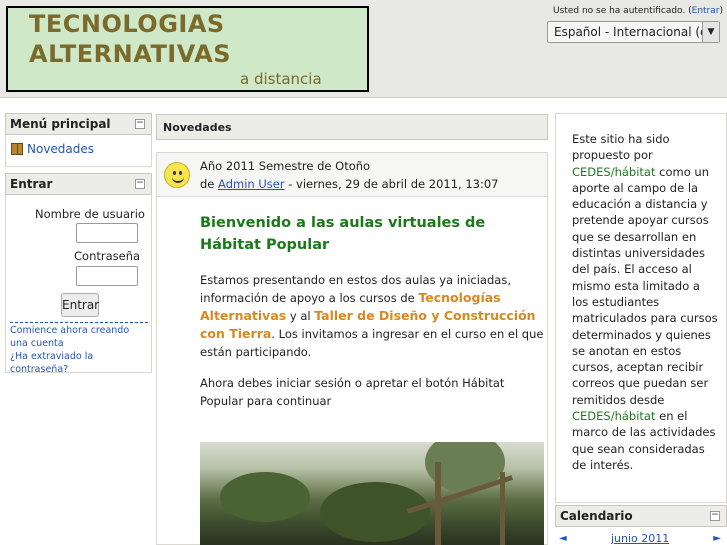  What do you see at coordinates (563, 538) in the screenshot?
I see `prev-month-icon: ◄` at bounding box center [563, 538].